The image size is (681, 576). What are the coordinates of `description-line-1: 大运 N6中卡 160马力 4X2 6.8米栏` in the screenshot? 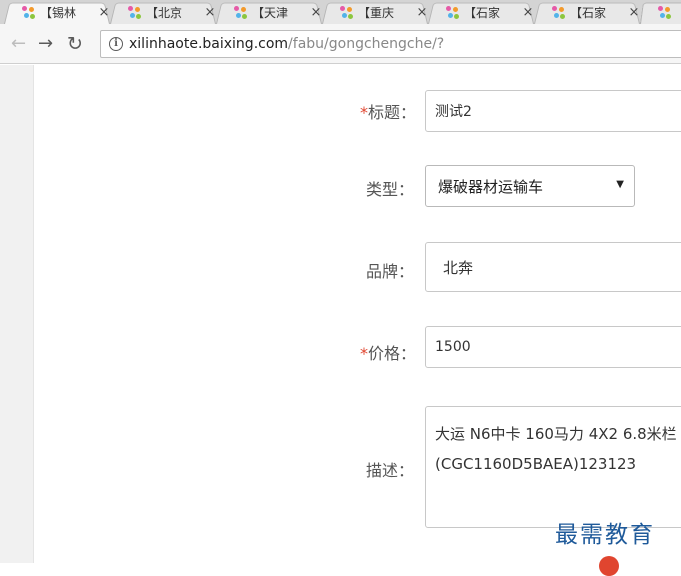 It's located at (556, 434).